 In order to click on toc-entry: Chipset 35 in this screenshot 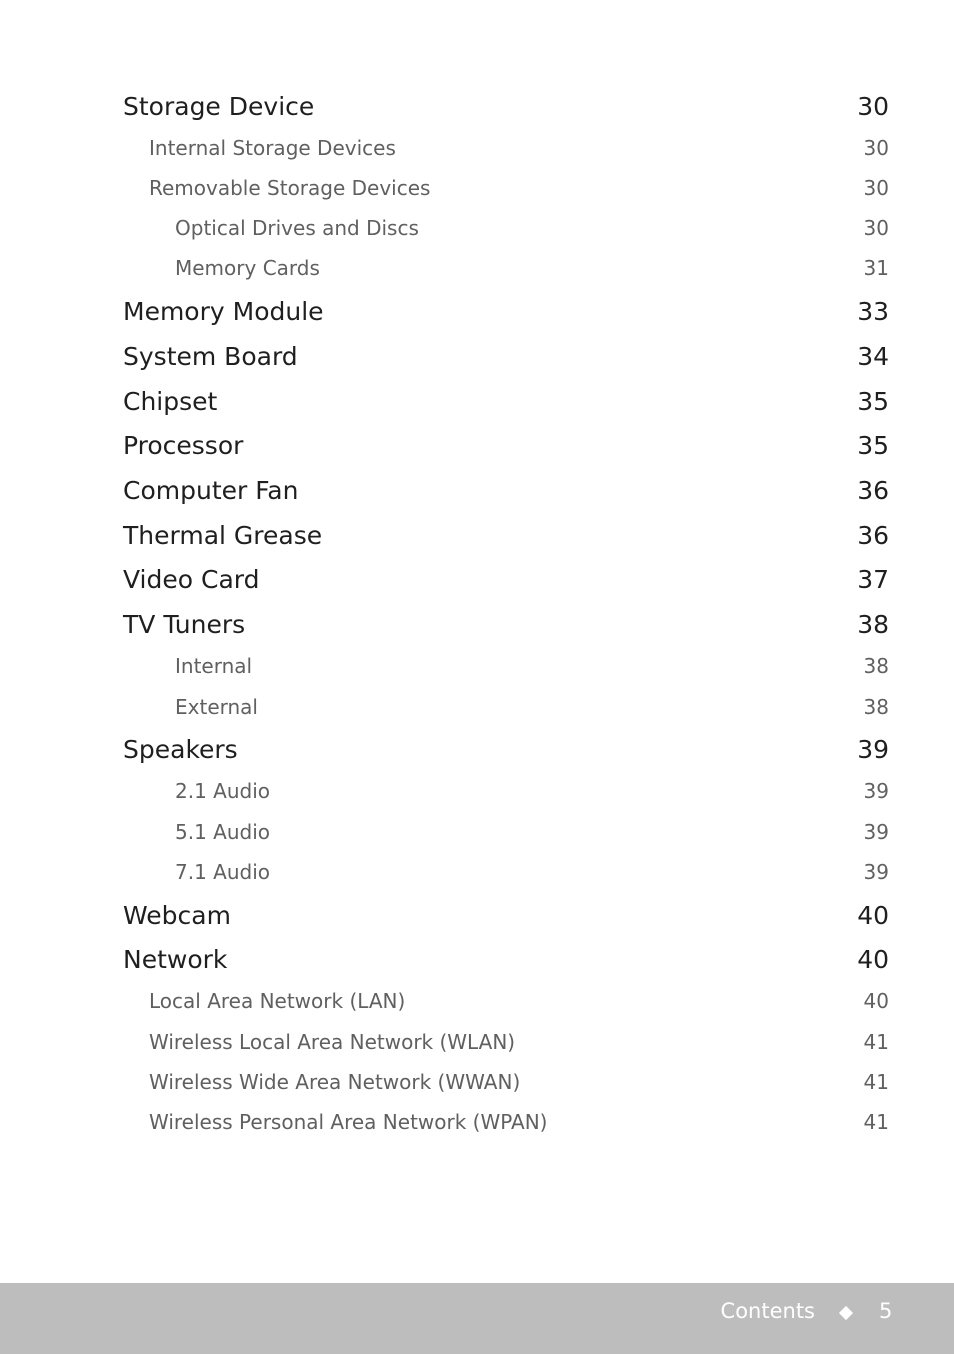, I will do `click(477, 404)`.